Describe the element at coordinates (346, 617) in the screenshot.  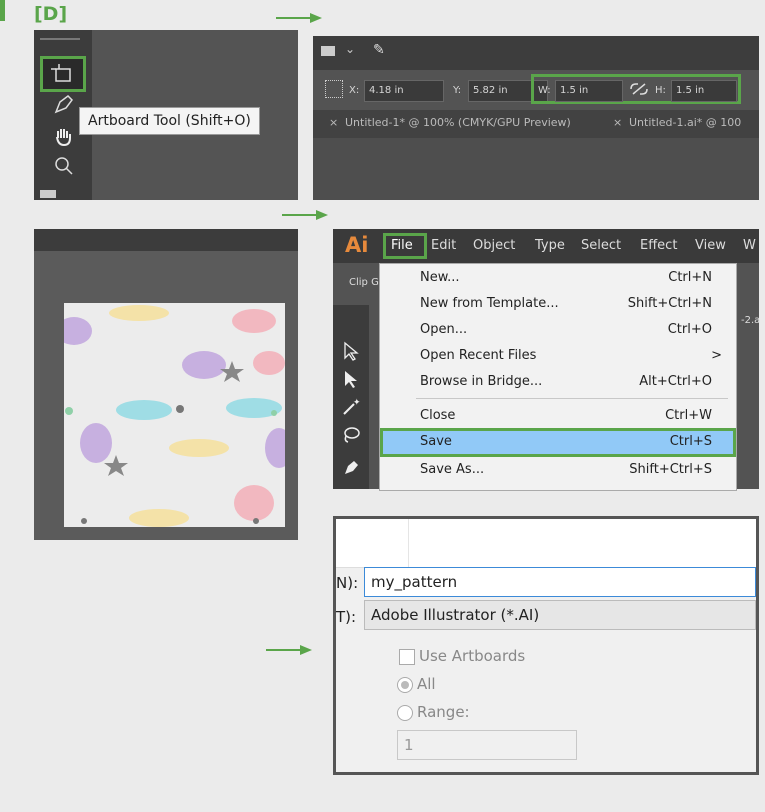
I see `file-type-label: T):` at that location.